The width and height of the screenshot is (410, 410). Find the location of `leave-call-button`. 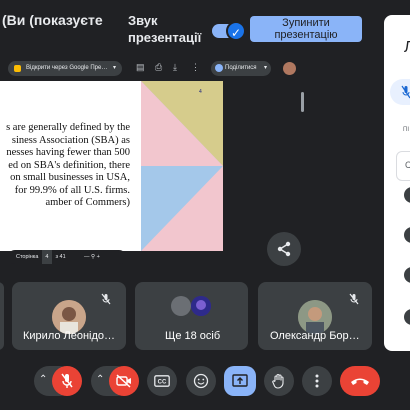

leave-call-button is located at coordinates (360, 381).